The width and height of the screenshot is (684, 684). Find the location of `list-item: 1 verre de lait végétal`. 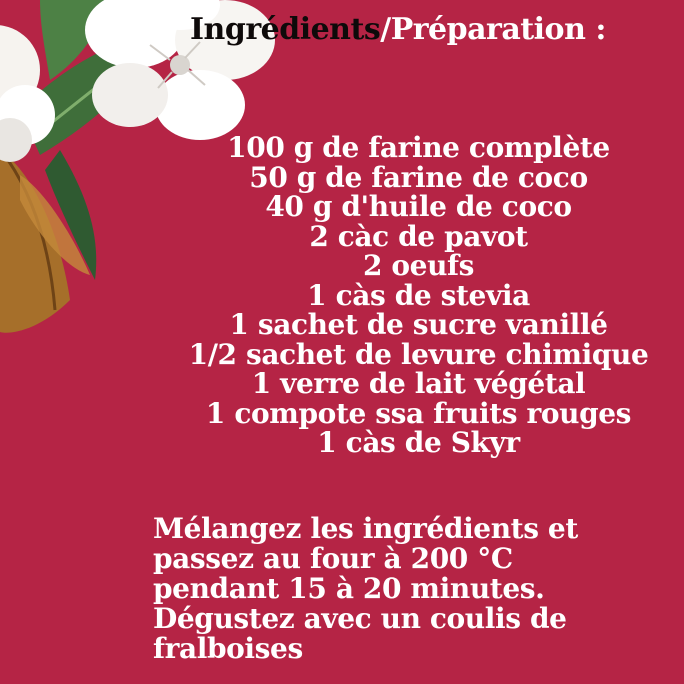

list-item: 1 verre de lait végétal is located at coordinates (418, 383).